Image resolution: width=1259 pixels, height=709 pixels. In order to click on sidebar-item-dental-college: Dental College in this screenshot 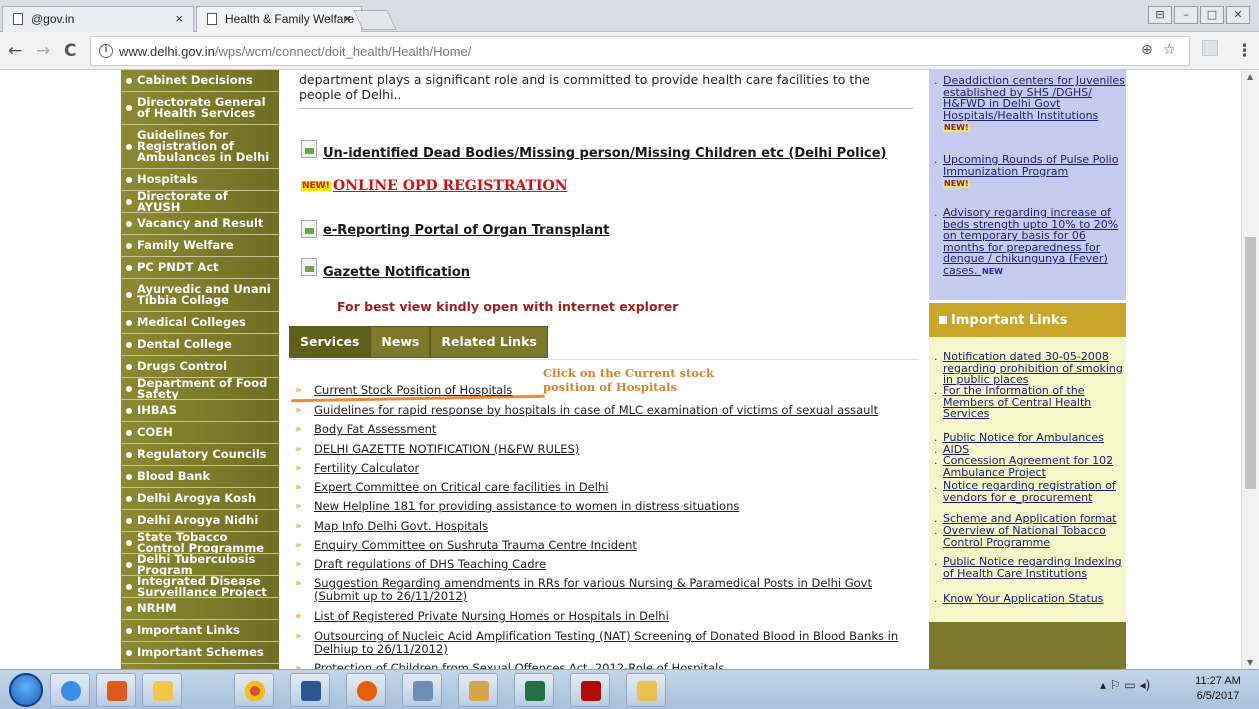, I will do `click(200, 345)`.